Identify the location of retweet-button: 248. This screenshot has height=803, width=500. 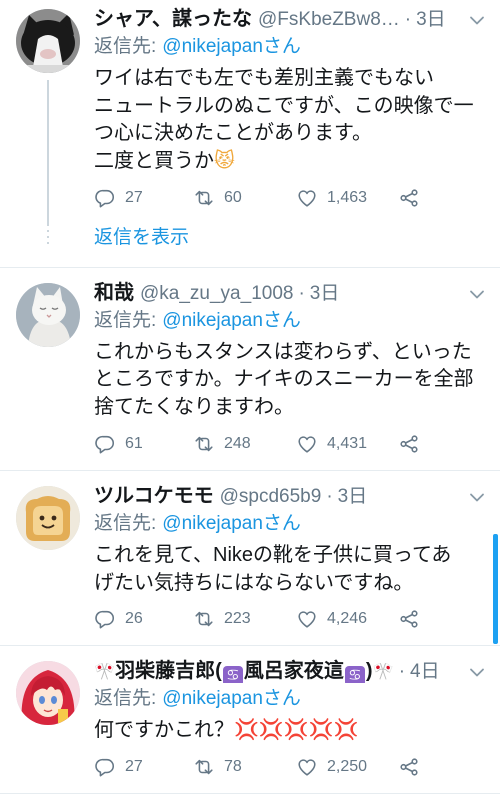
(222, 444).